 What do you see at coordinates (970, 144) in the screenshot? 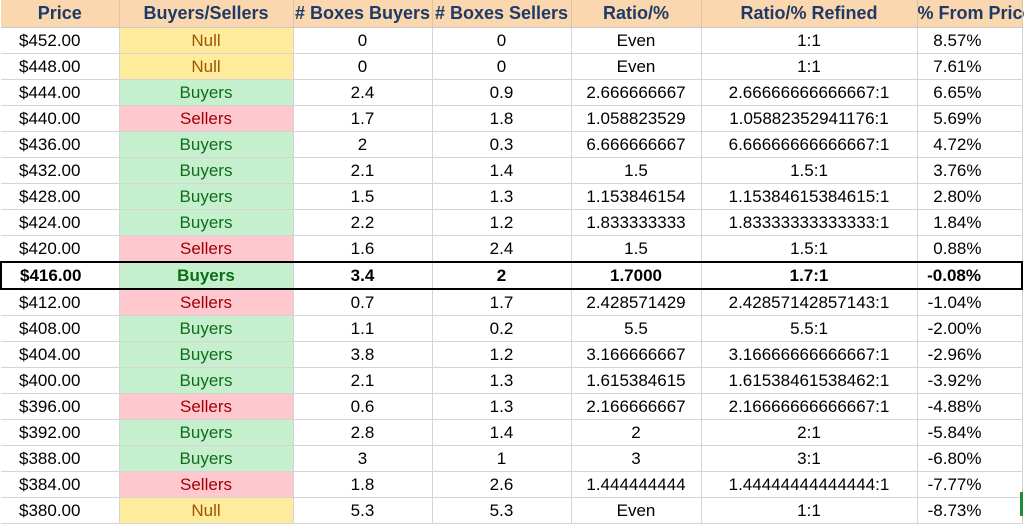
I see `from-price-cell: 4.72%` at bounding box center [970, 144].